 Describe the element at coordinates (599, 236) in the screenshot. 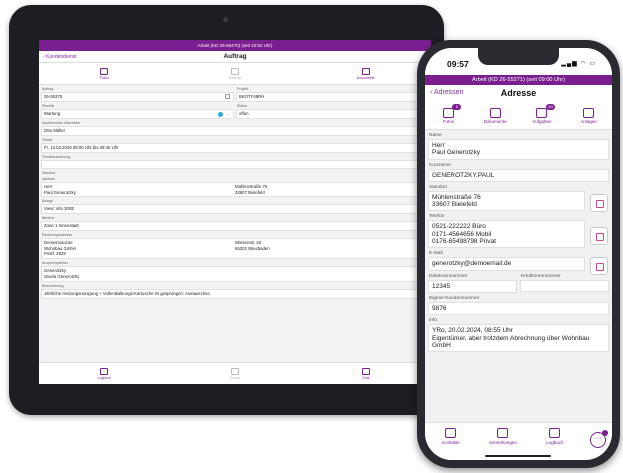

I see `phone-call-icon` at that location.